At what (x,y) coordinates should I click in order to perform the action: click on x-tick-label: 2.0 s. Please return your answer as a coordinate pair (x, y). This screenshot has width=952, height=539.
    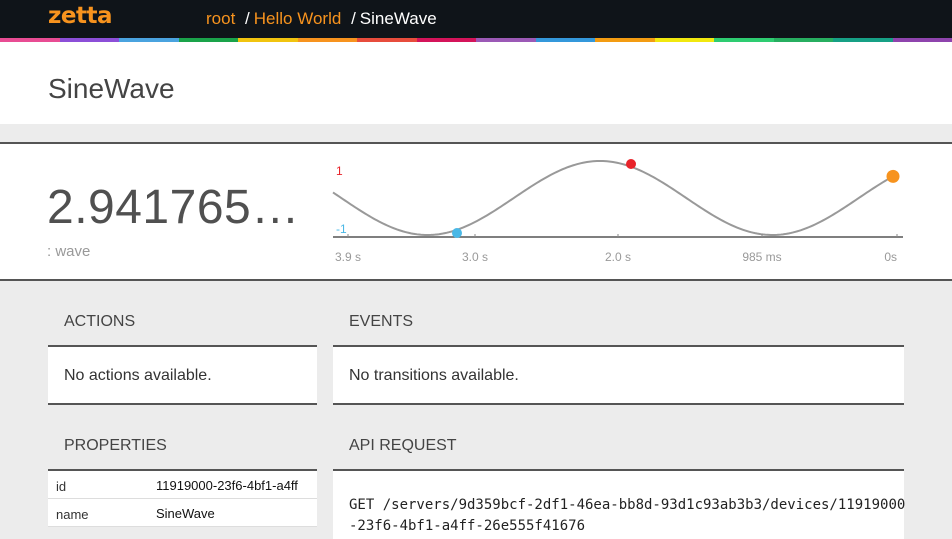
    Looking at the image, I should click on (618, 257).